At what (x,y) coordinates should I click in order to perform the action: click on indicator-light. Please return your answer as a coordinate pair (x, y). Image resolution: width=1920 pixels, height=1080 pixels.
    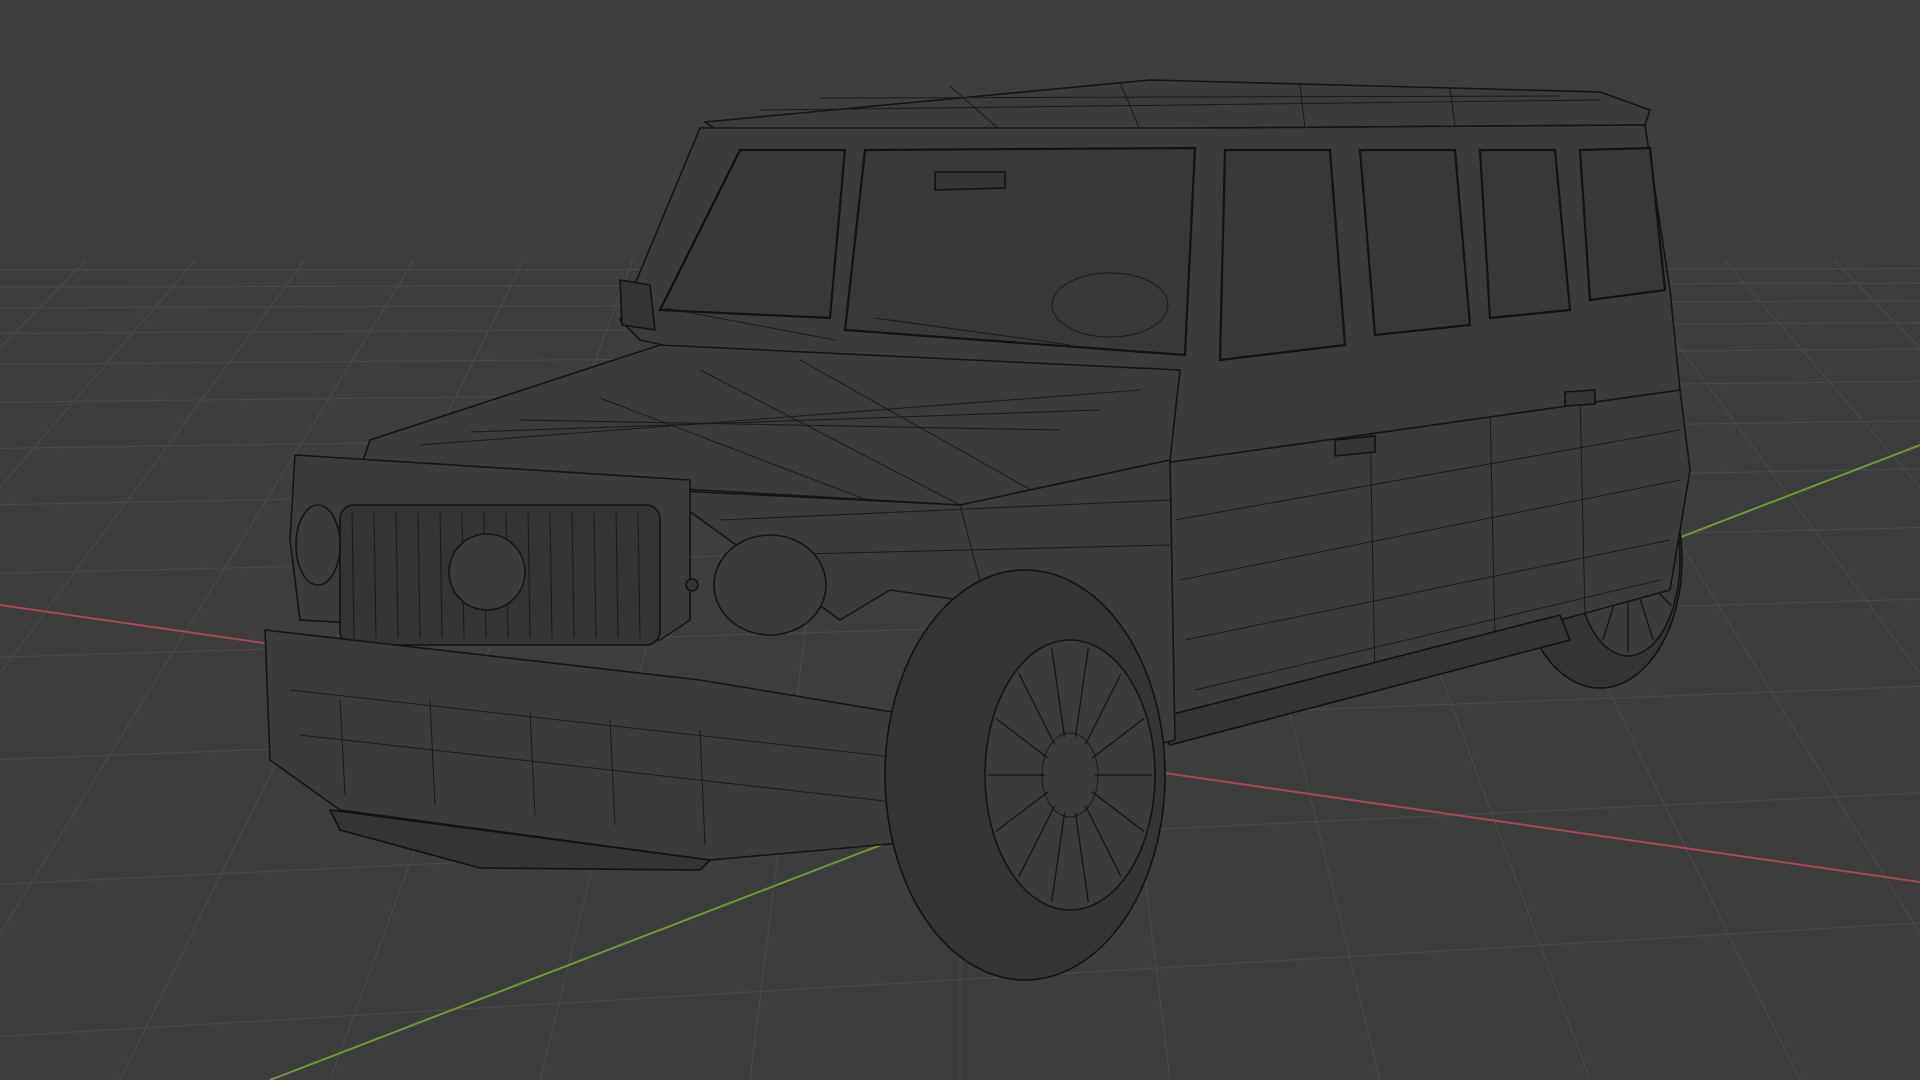
    Looking at the image, I should click on (692, 585).